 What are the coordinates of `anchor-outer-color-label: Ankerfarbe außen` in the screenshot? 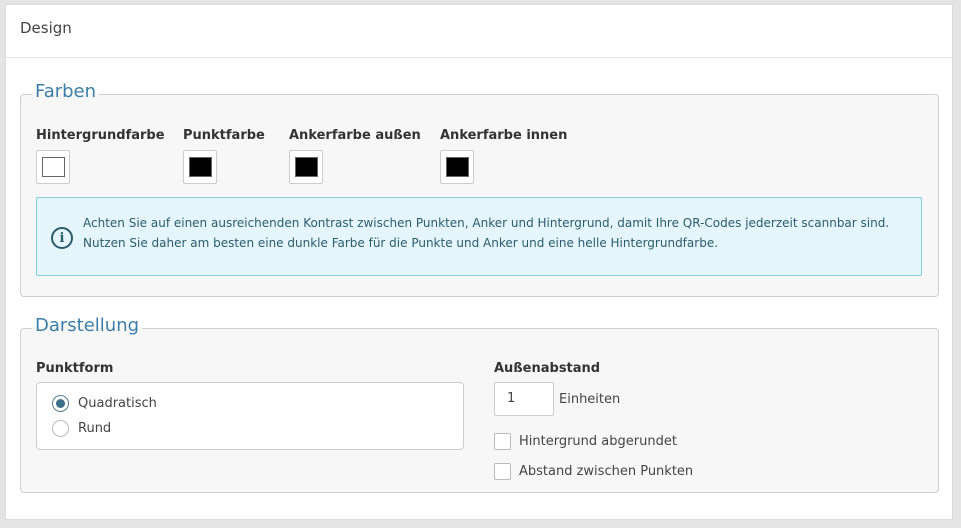 It's located at (355, 135).